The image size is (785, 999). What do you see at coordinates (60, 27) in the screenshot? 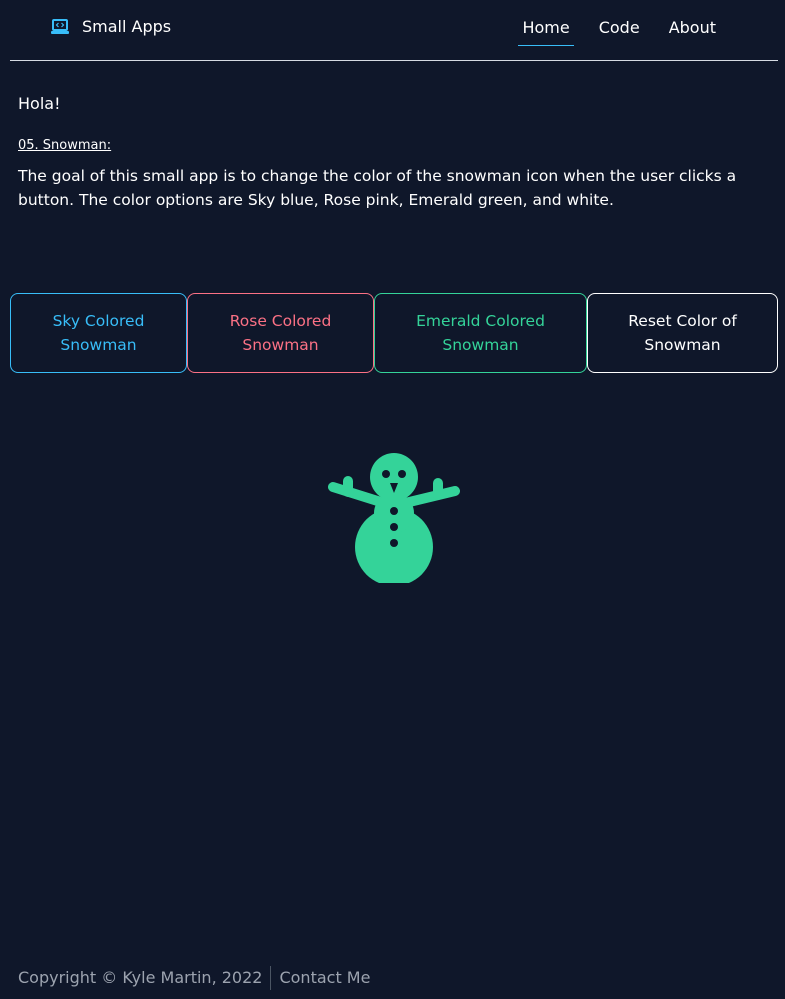
I see `laptop-code-icon` at bounding box center [60, 27].